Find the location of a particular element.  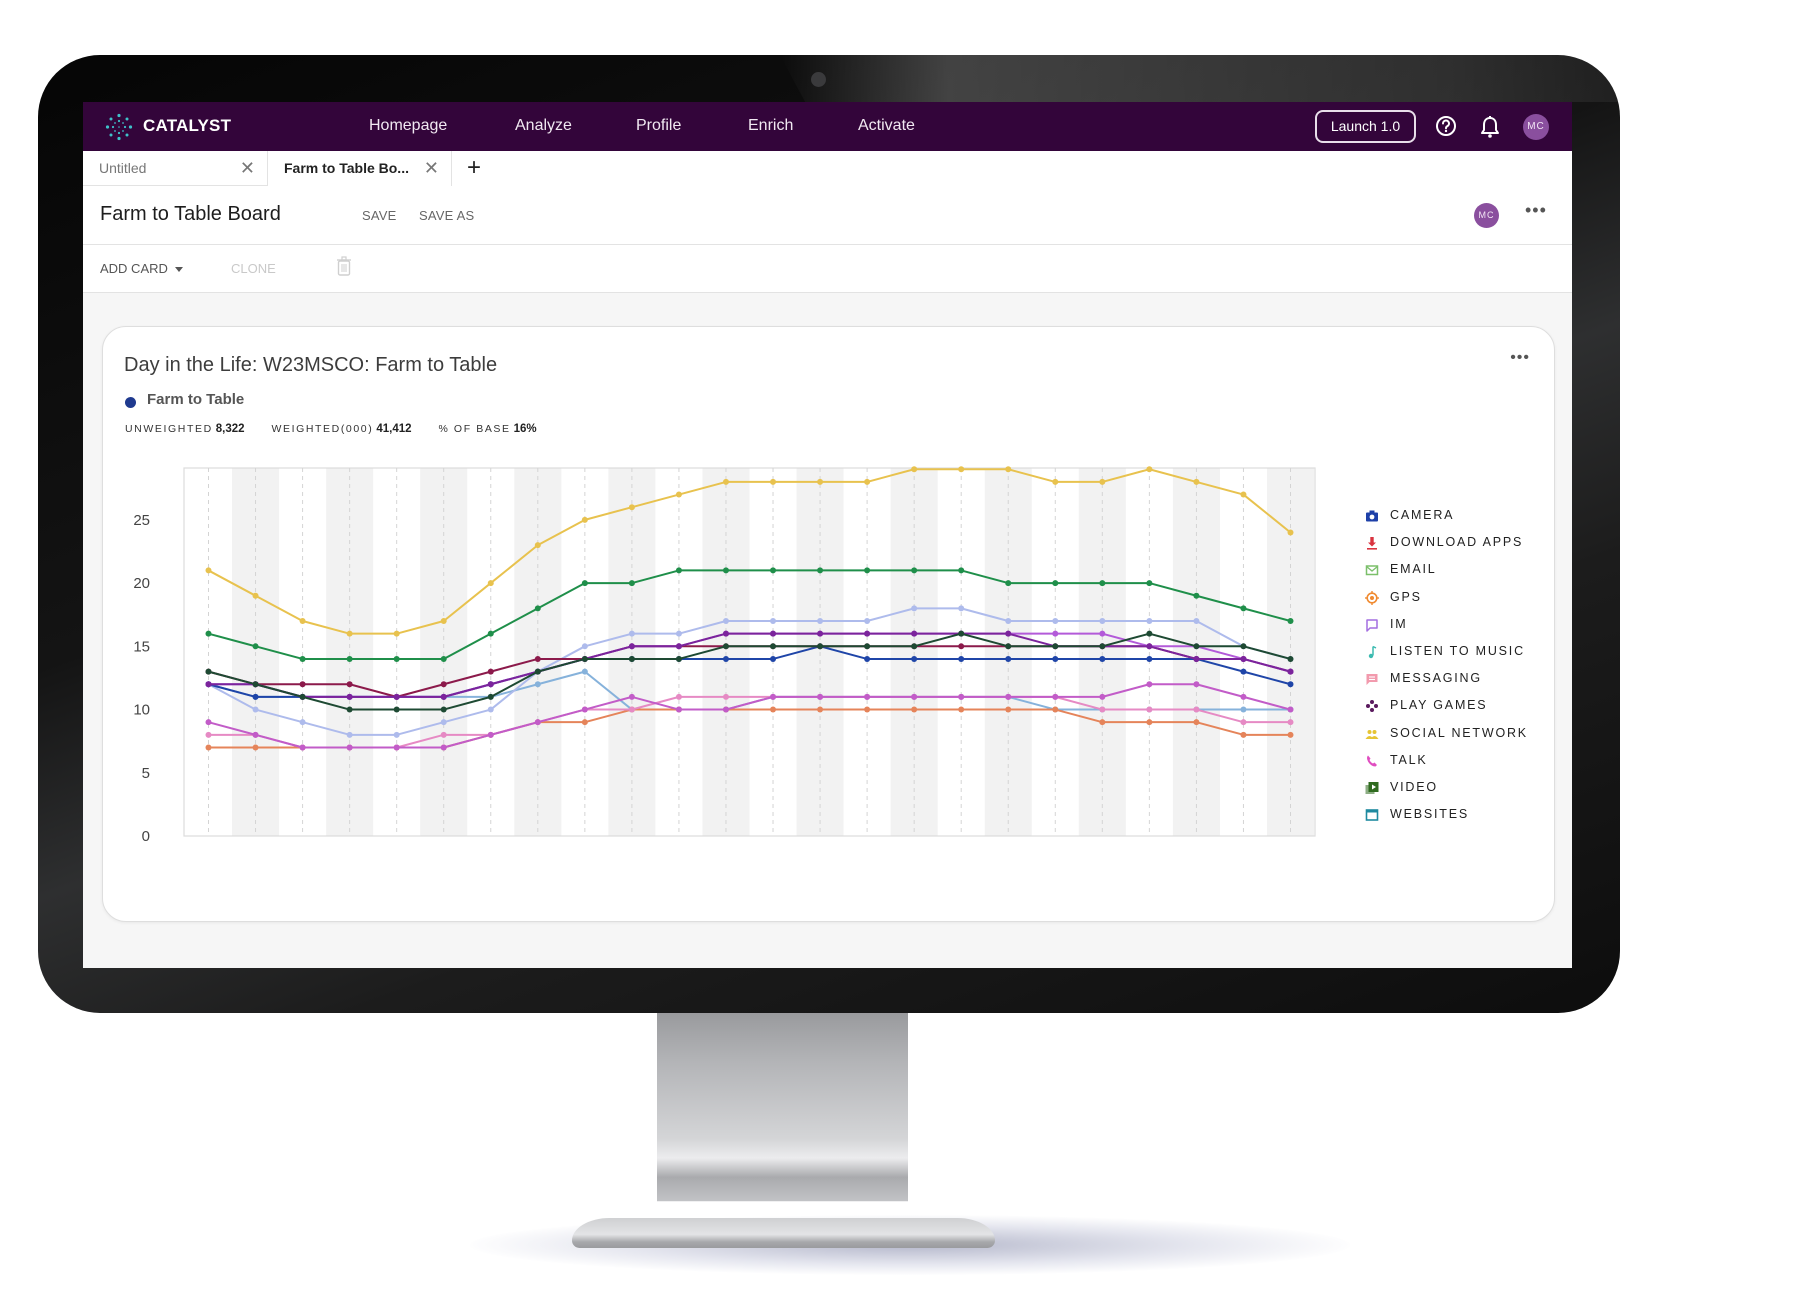

video-play-icon is located at coordinates (1372, 788).